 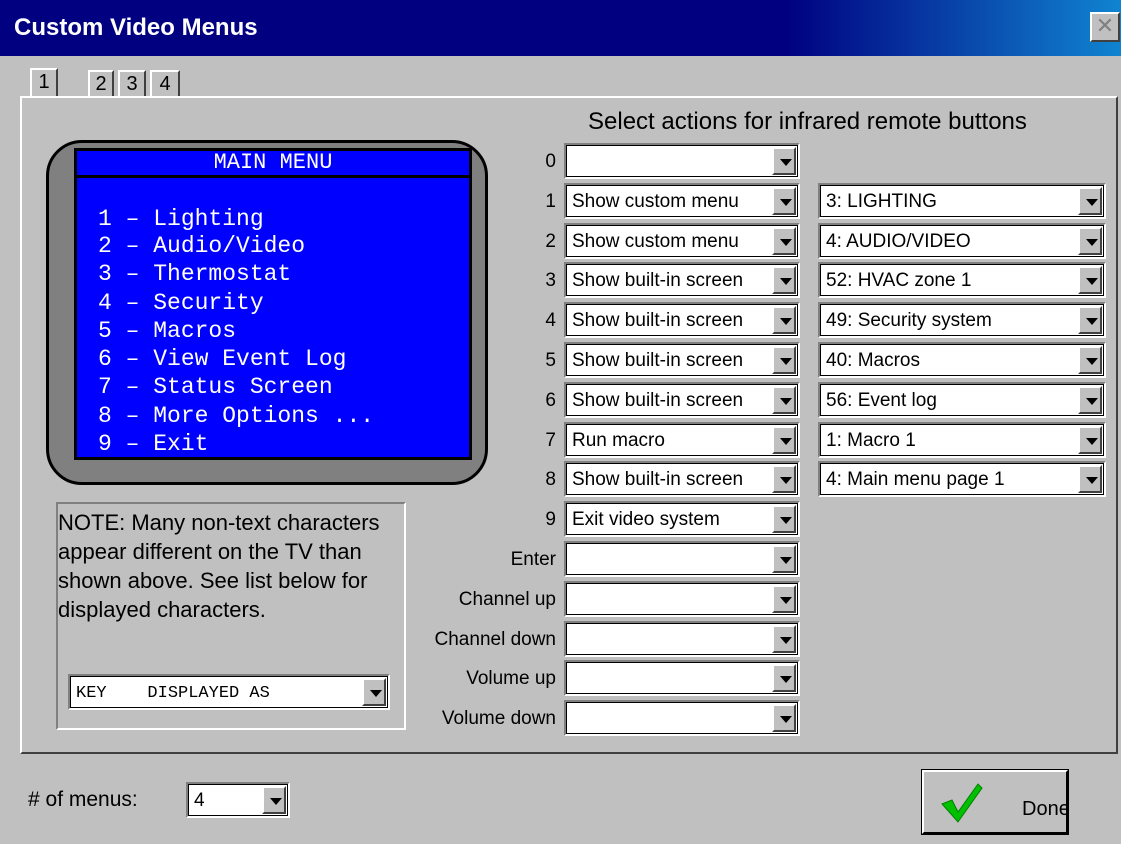 I want to click on tv-menu-title: MAIN MENU, so click(x=273, y=163).